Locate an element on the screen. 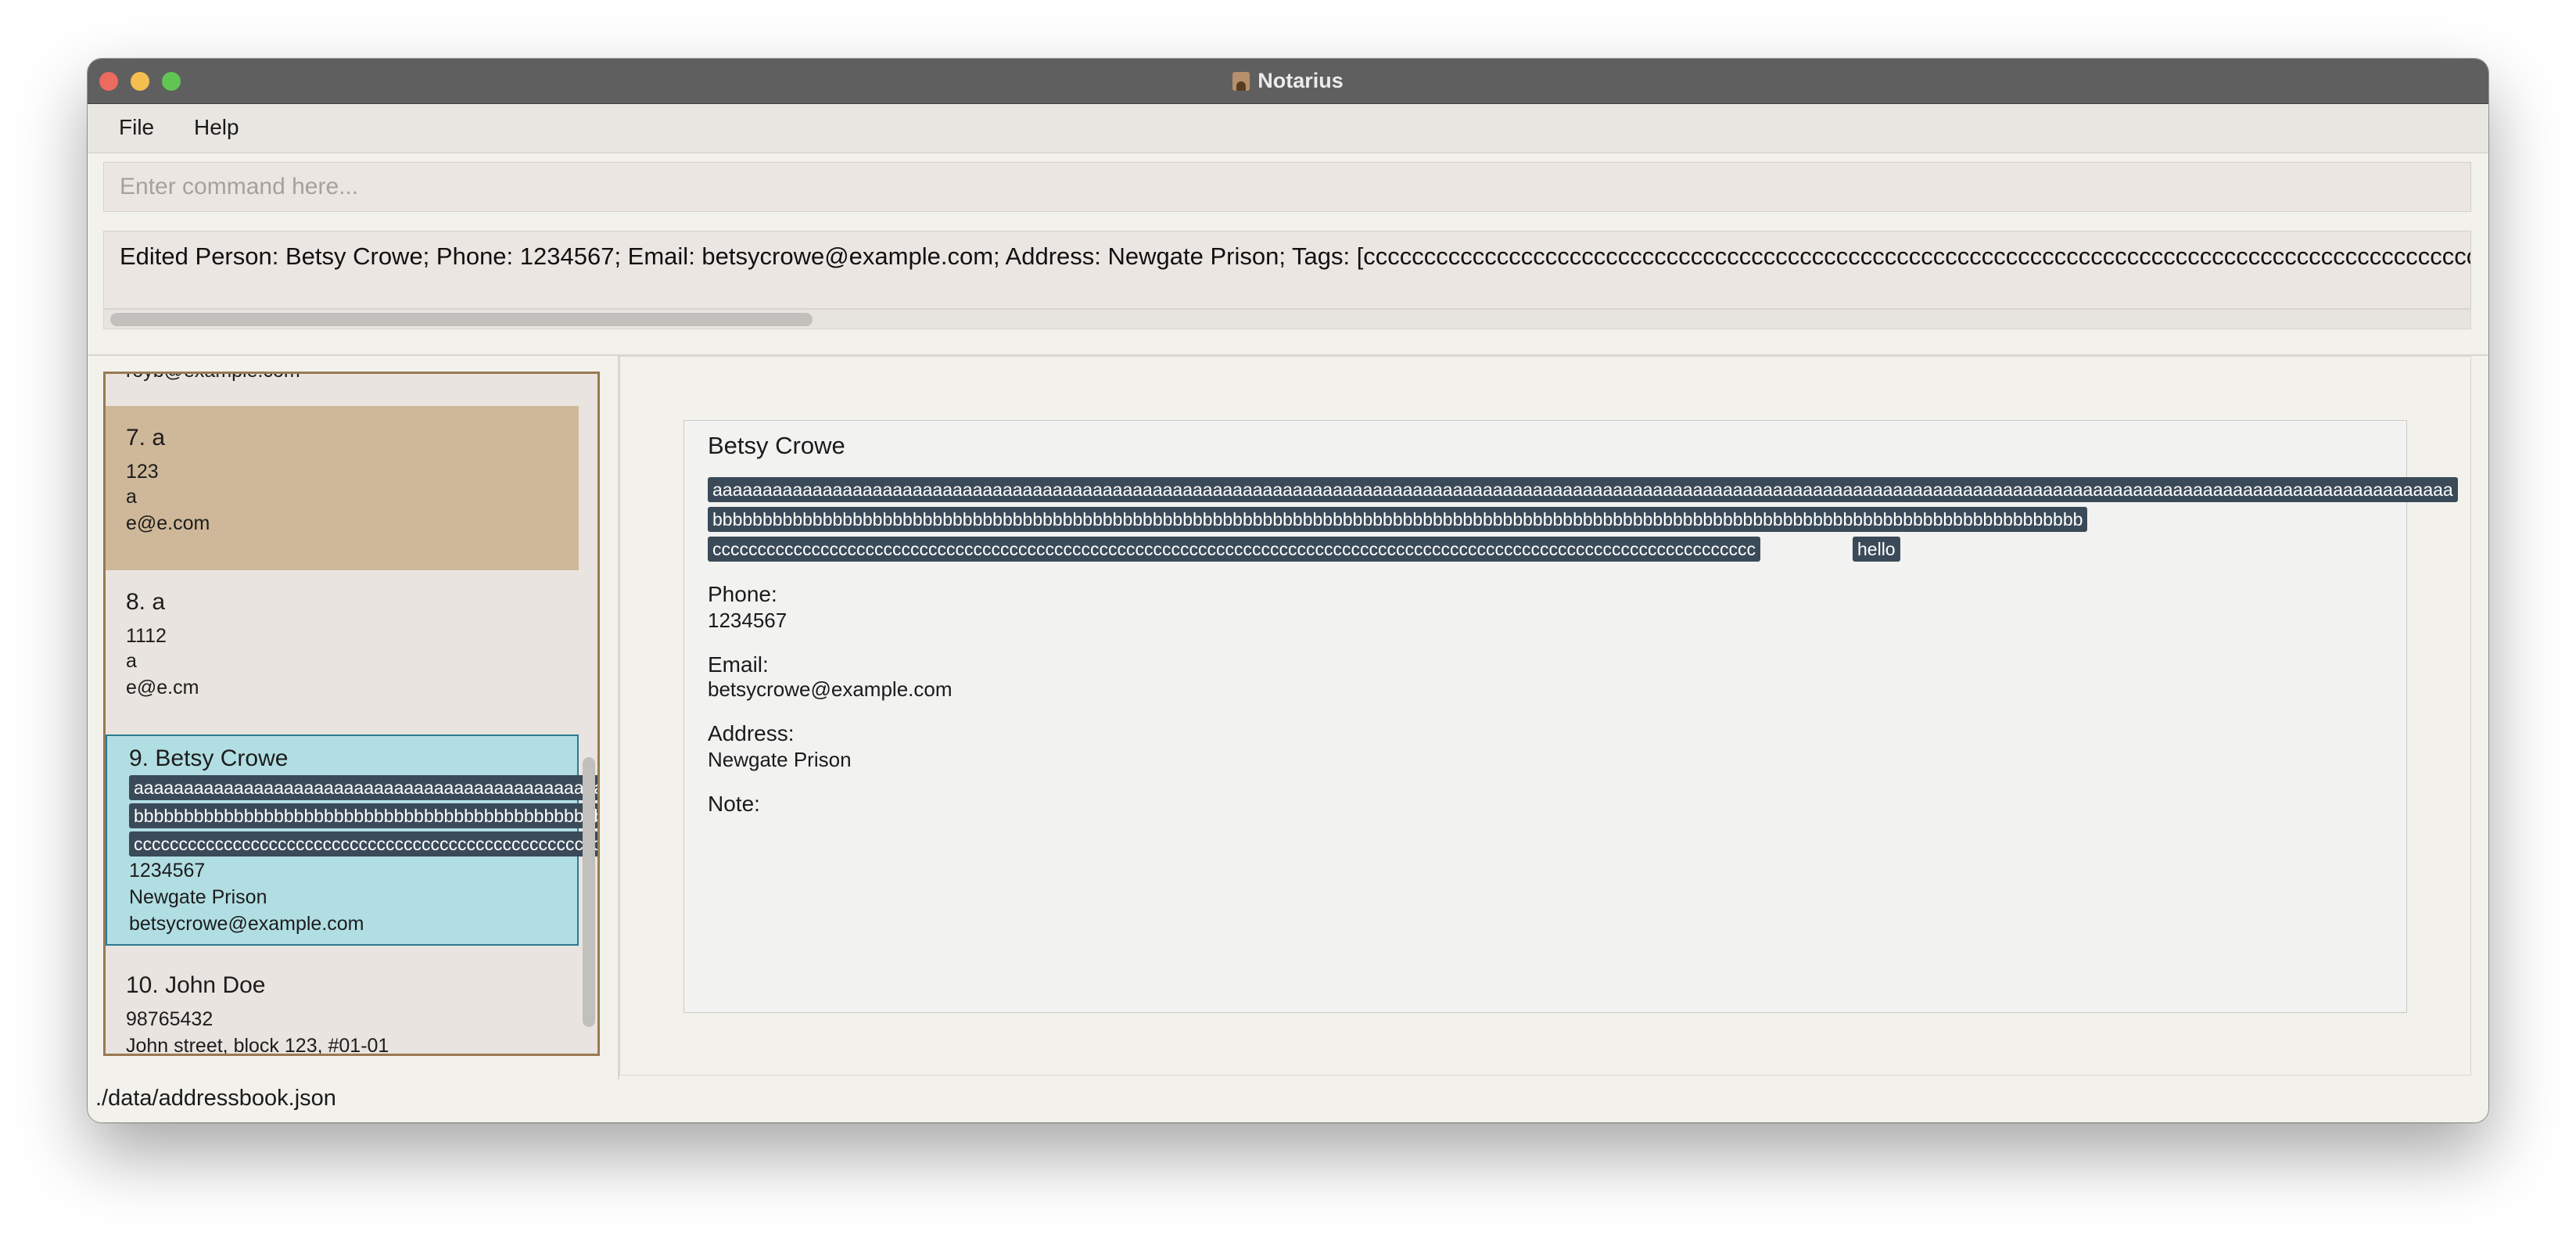 The height and width of the screenshot is (1239, 2576). email-label: Email: is located at coordinates (738, 664).